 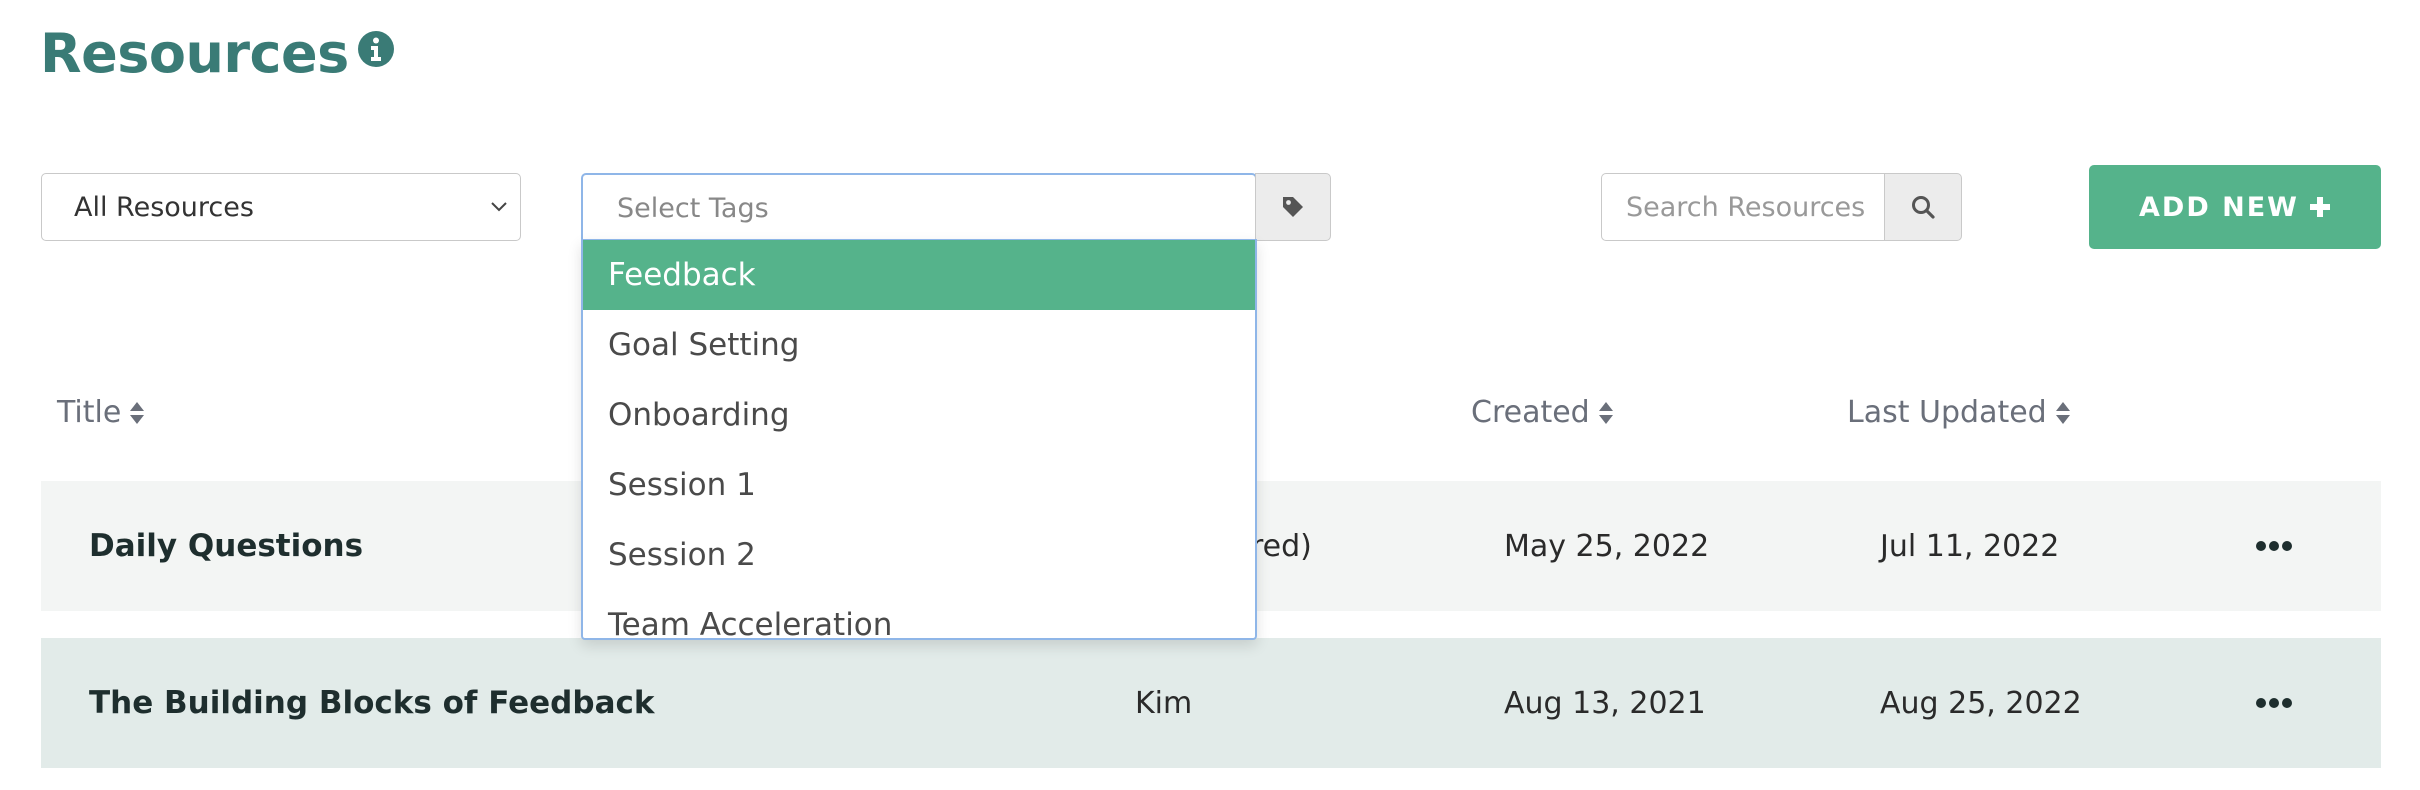 What do you see at coordinates (1605, 703) in the screenshot?
I see `row-created: Aug 13, 2021` at bounding box center [1605, 703].